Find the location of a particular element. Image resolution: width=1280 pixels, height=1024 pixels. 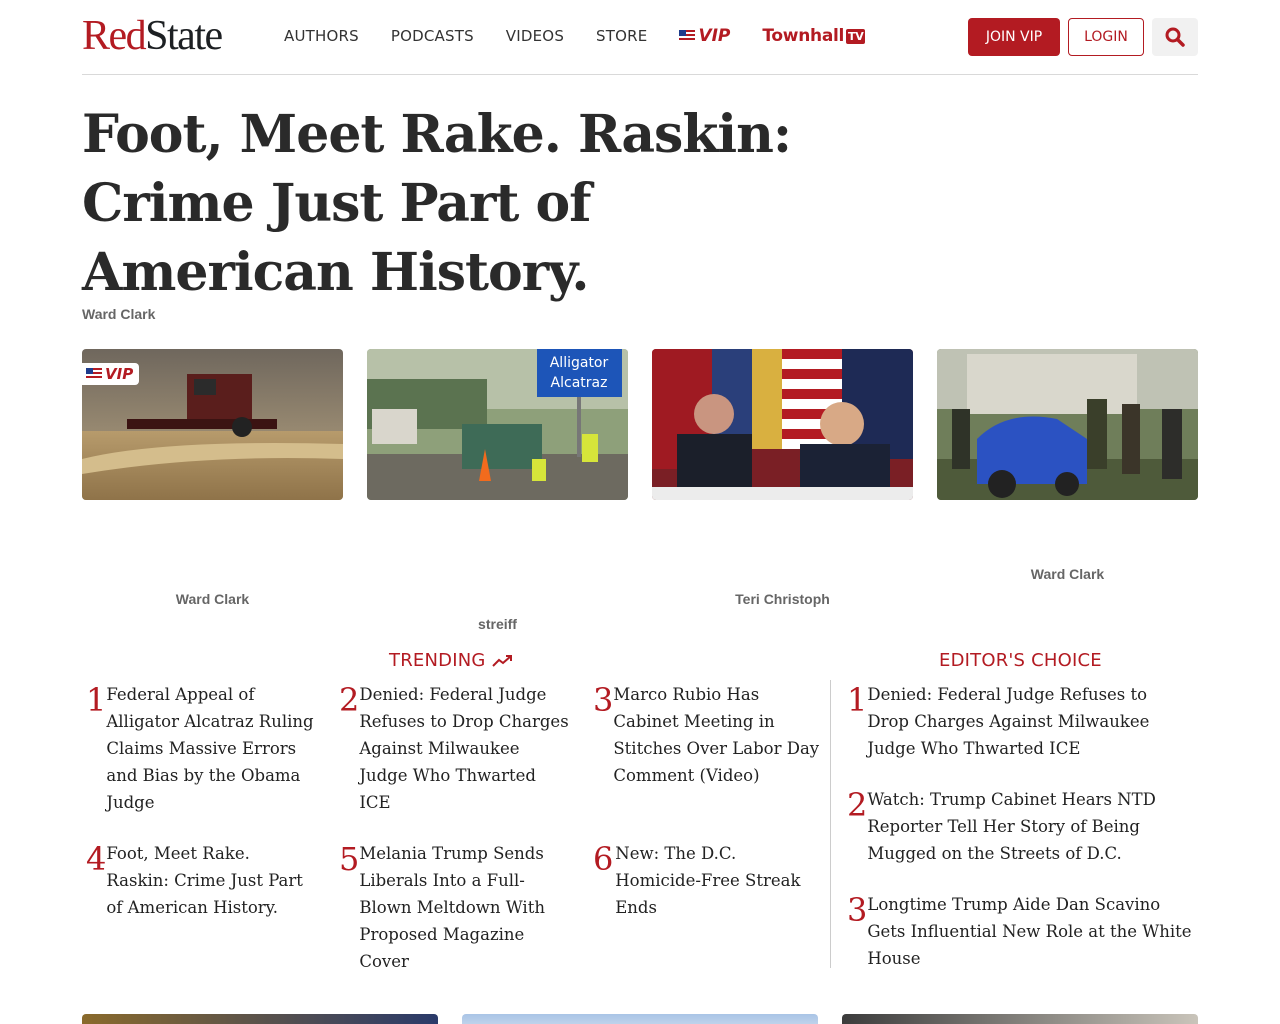

join-vip-button: JOIN VIP is located at coordinates (1014, 37).